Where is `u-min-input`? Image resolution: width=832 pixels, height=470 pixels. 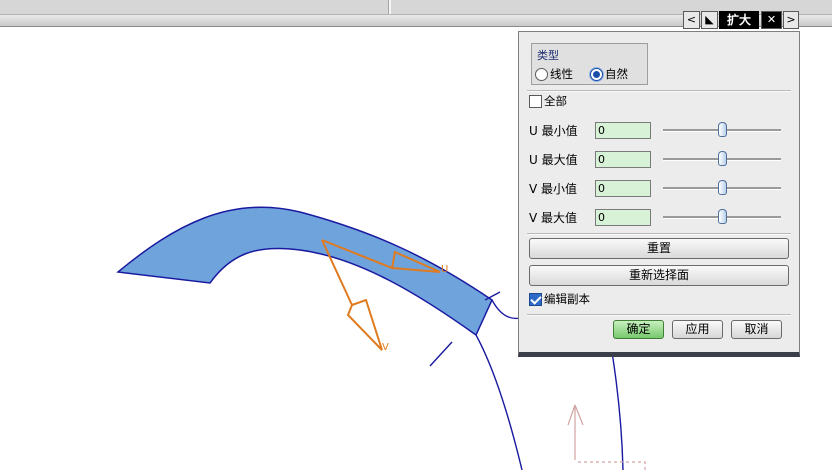
u-min-input is located at coordinates (623, 130).